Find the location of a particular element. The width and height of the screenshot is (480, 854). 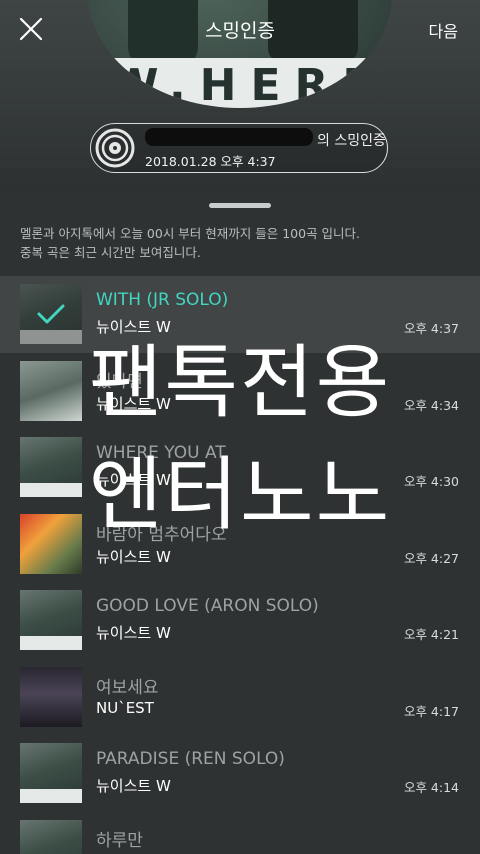

disc-icon is located at coordinates (115, 148).